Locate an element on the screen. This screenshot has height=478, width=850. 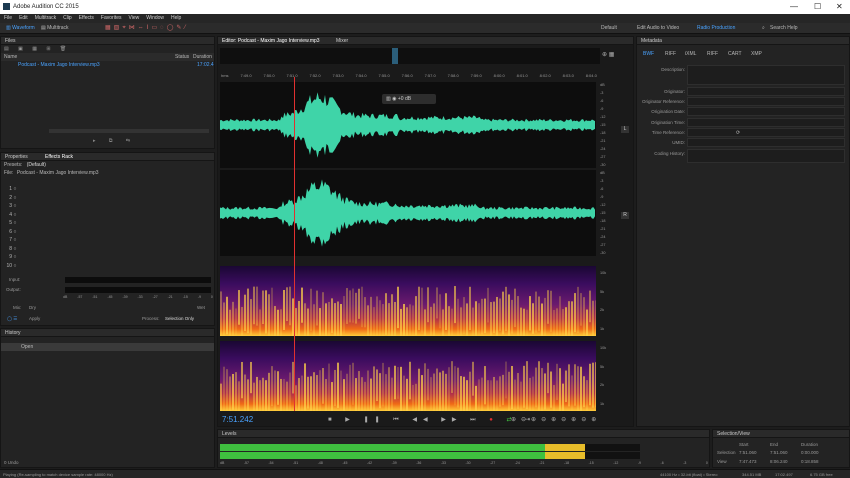
coding-history-input is located at coordinates (766, 156).